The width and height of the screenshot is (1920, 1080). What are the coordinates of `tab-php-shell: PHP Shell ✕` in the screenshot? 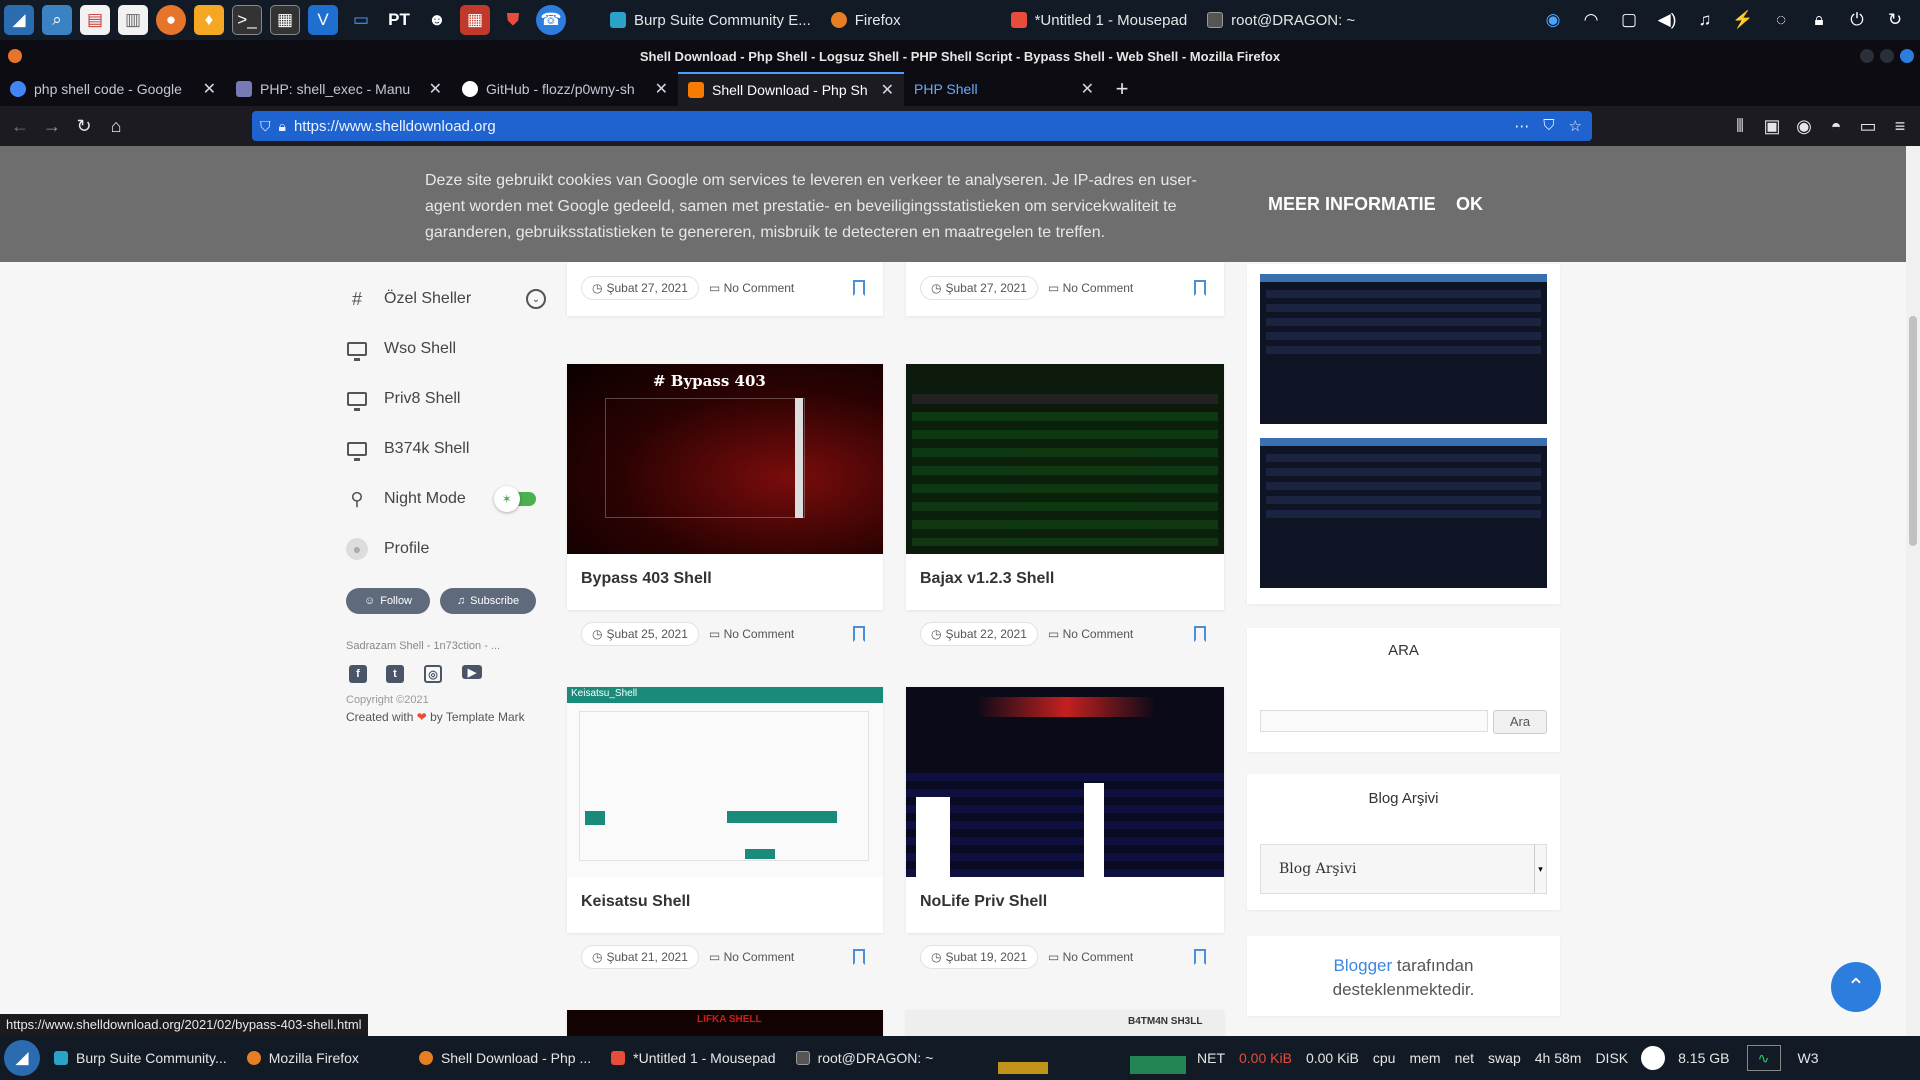 It's located at (1004, 89).